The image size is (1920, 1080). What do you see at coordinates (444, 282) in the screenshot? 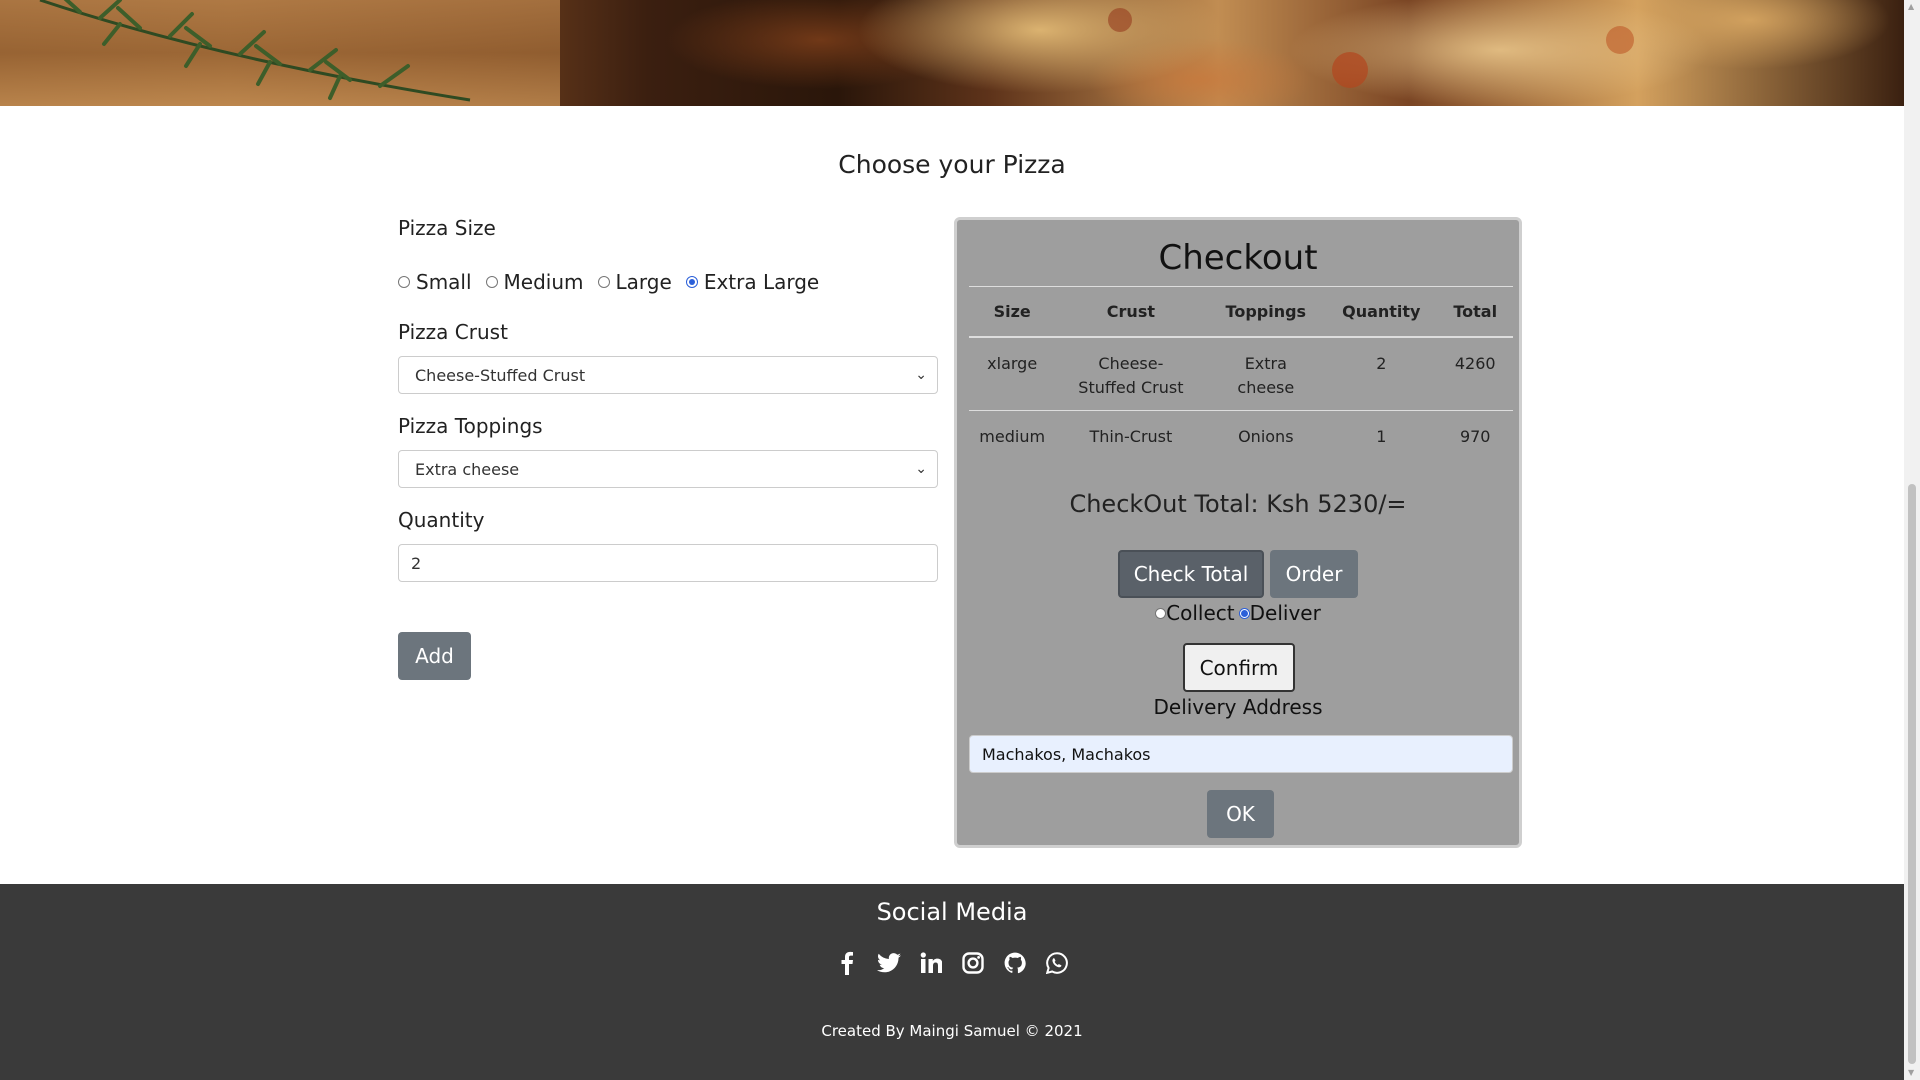
I see `size-small-label: Small` at bounding box center [444, 282].